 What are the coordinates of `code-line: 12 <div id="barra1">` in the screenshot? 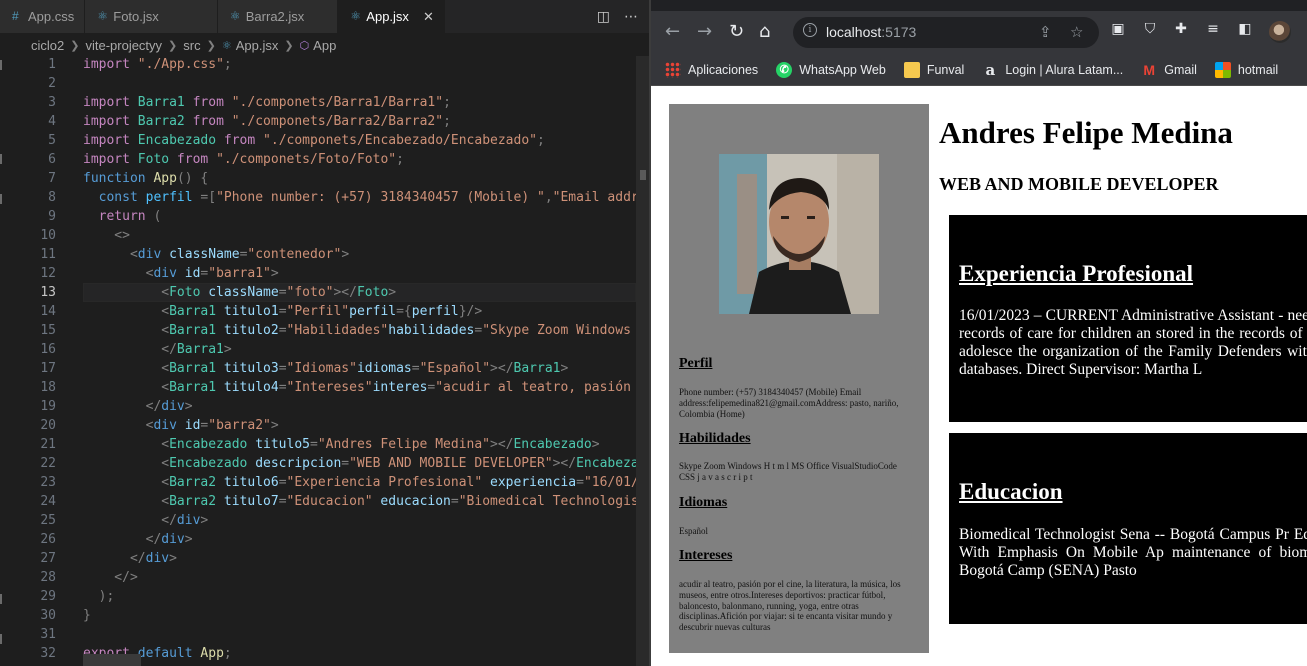 It's located at (325, 273).